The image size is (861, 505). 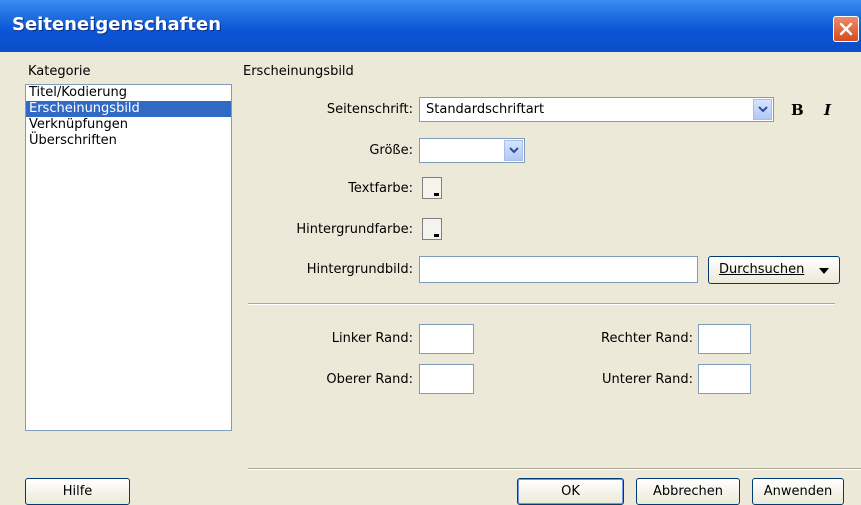 What do you see at coordinates (446, 379) in the screenshot?
I see `top-margin-input` at bounding box center [446, 379].